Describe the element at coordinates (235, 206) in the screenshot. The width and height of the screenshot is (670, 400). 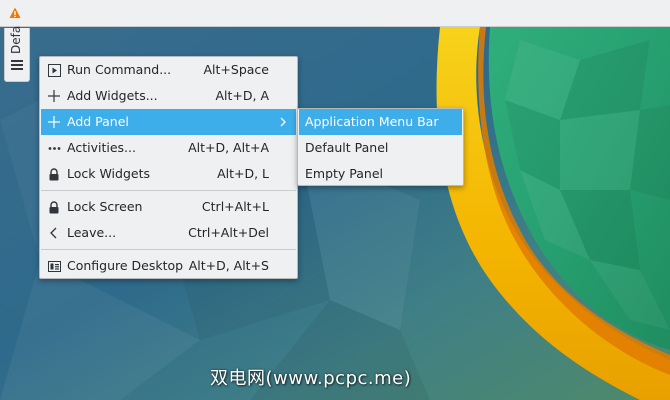
I see `menu-item-shortcut: Ctrl+Alt+L` at that location.